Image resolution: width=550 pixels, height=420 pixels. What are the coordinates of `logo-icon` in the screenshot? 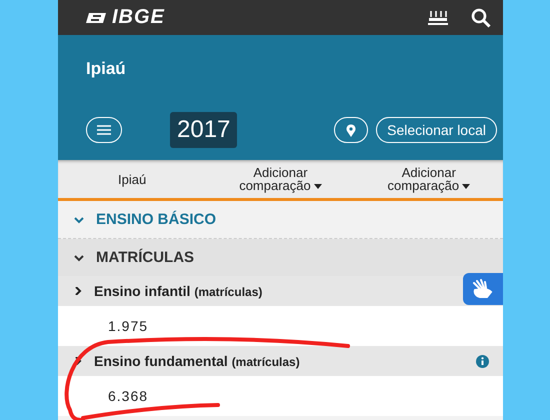 It's located at (97, 17).